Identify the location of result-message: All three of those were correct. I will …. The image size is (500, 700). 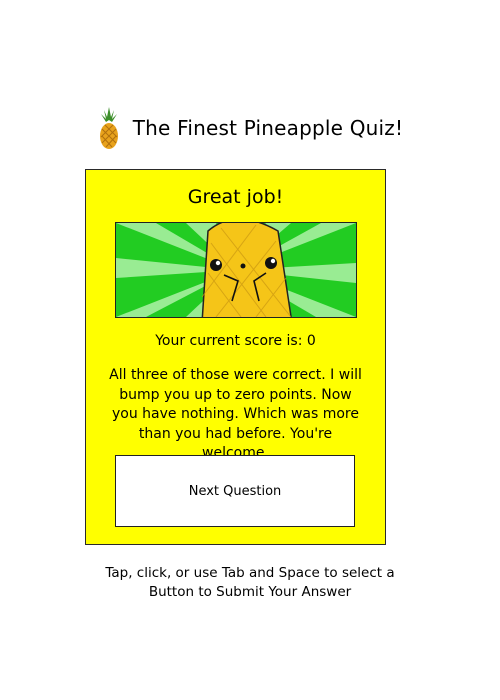
(235, 414).